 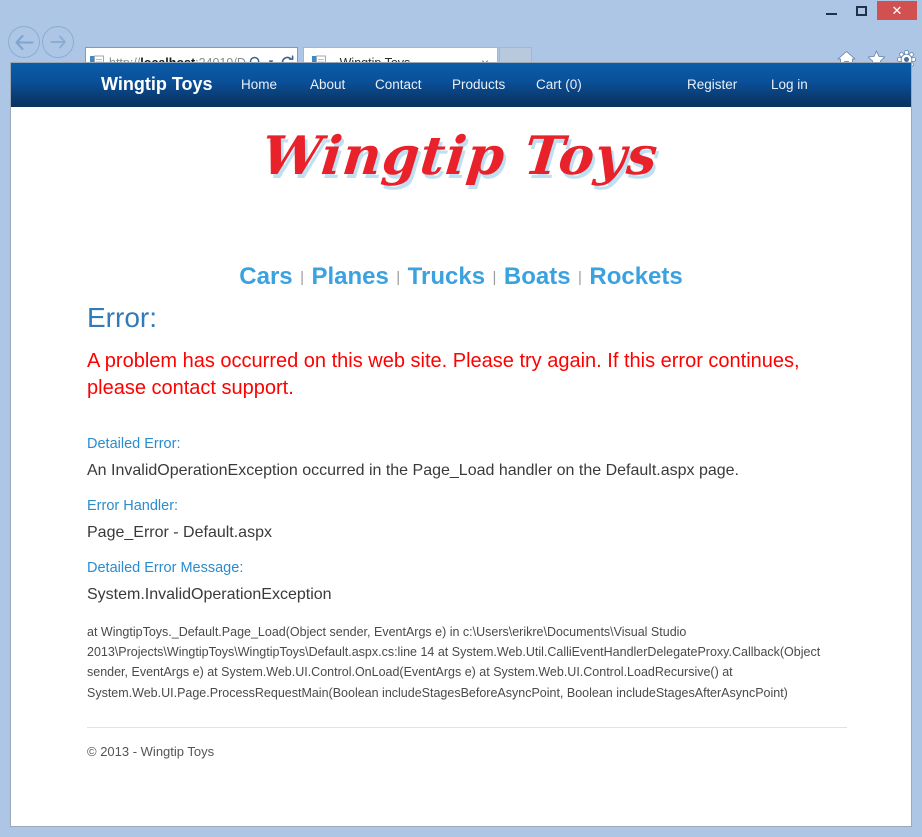 What do you see at coordinates (165, 567) in the screenshot?
I see `detailed-error-message-label: Detailed Error Message:` at bounding box center [165, 567].